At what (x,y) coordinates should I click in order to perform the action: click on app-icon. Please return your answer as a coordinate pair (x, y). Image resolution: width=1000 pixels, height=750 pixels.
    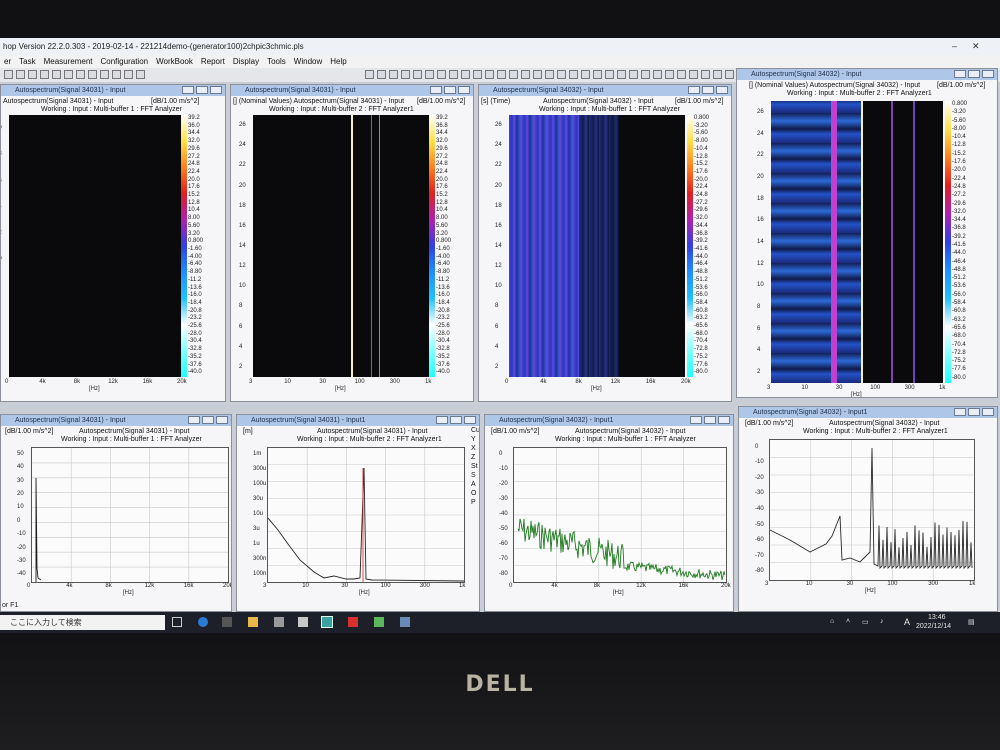
    Looking at the image, I should click on (227, 622).